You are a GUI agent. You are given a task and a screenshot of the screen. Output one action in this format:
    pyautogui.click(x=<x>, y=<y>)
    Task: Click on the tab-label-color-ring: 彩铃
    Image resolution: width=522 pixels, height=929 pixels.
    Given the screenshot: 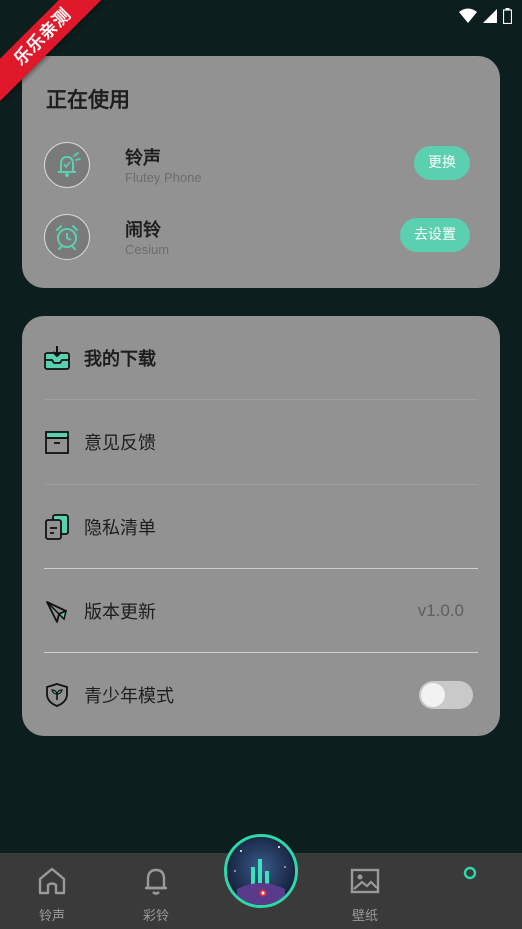 What is the action you would take?
    pyautogui.click(x=155, y=916)
    